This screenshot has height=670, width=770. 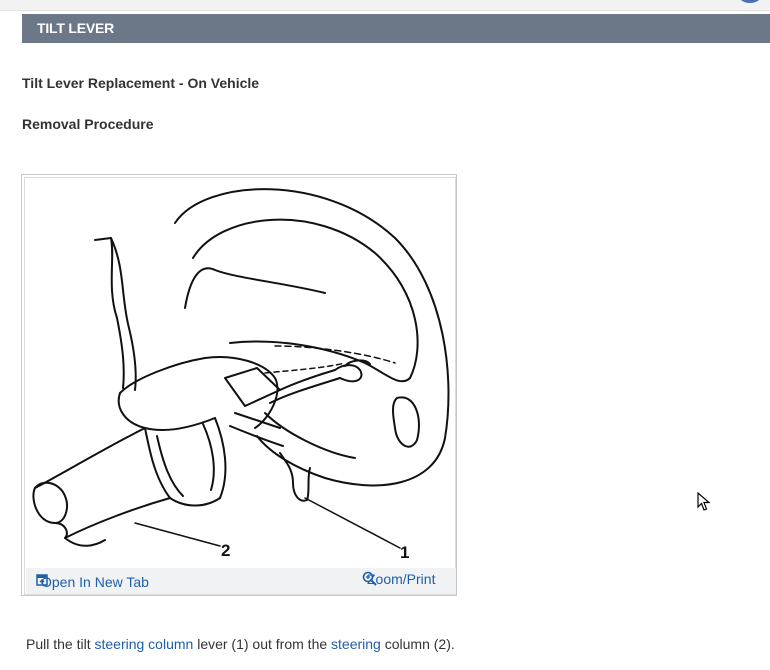 I want to click on instruction-part-1: Pull the tilt, so click(x=60, y=644).